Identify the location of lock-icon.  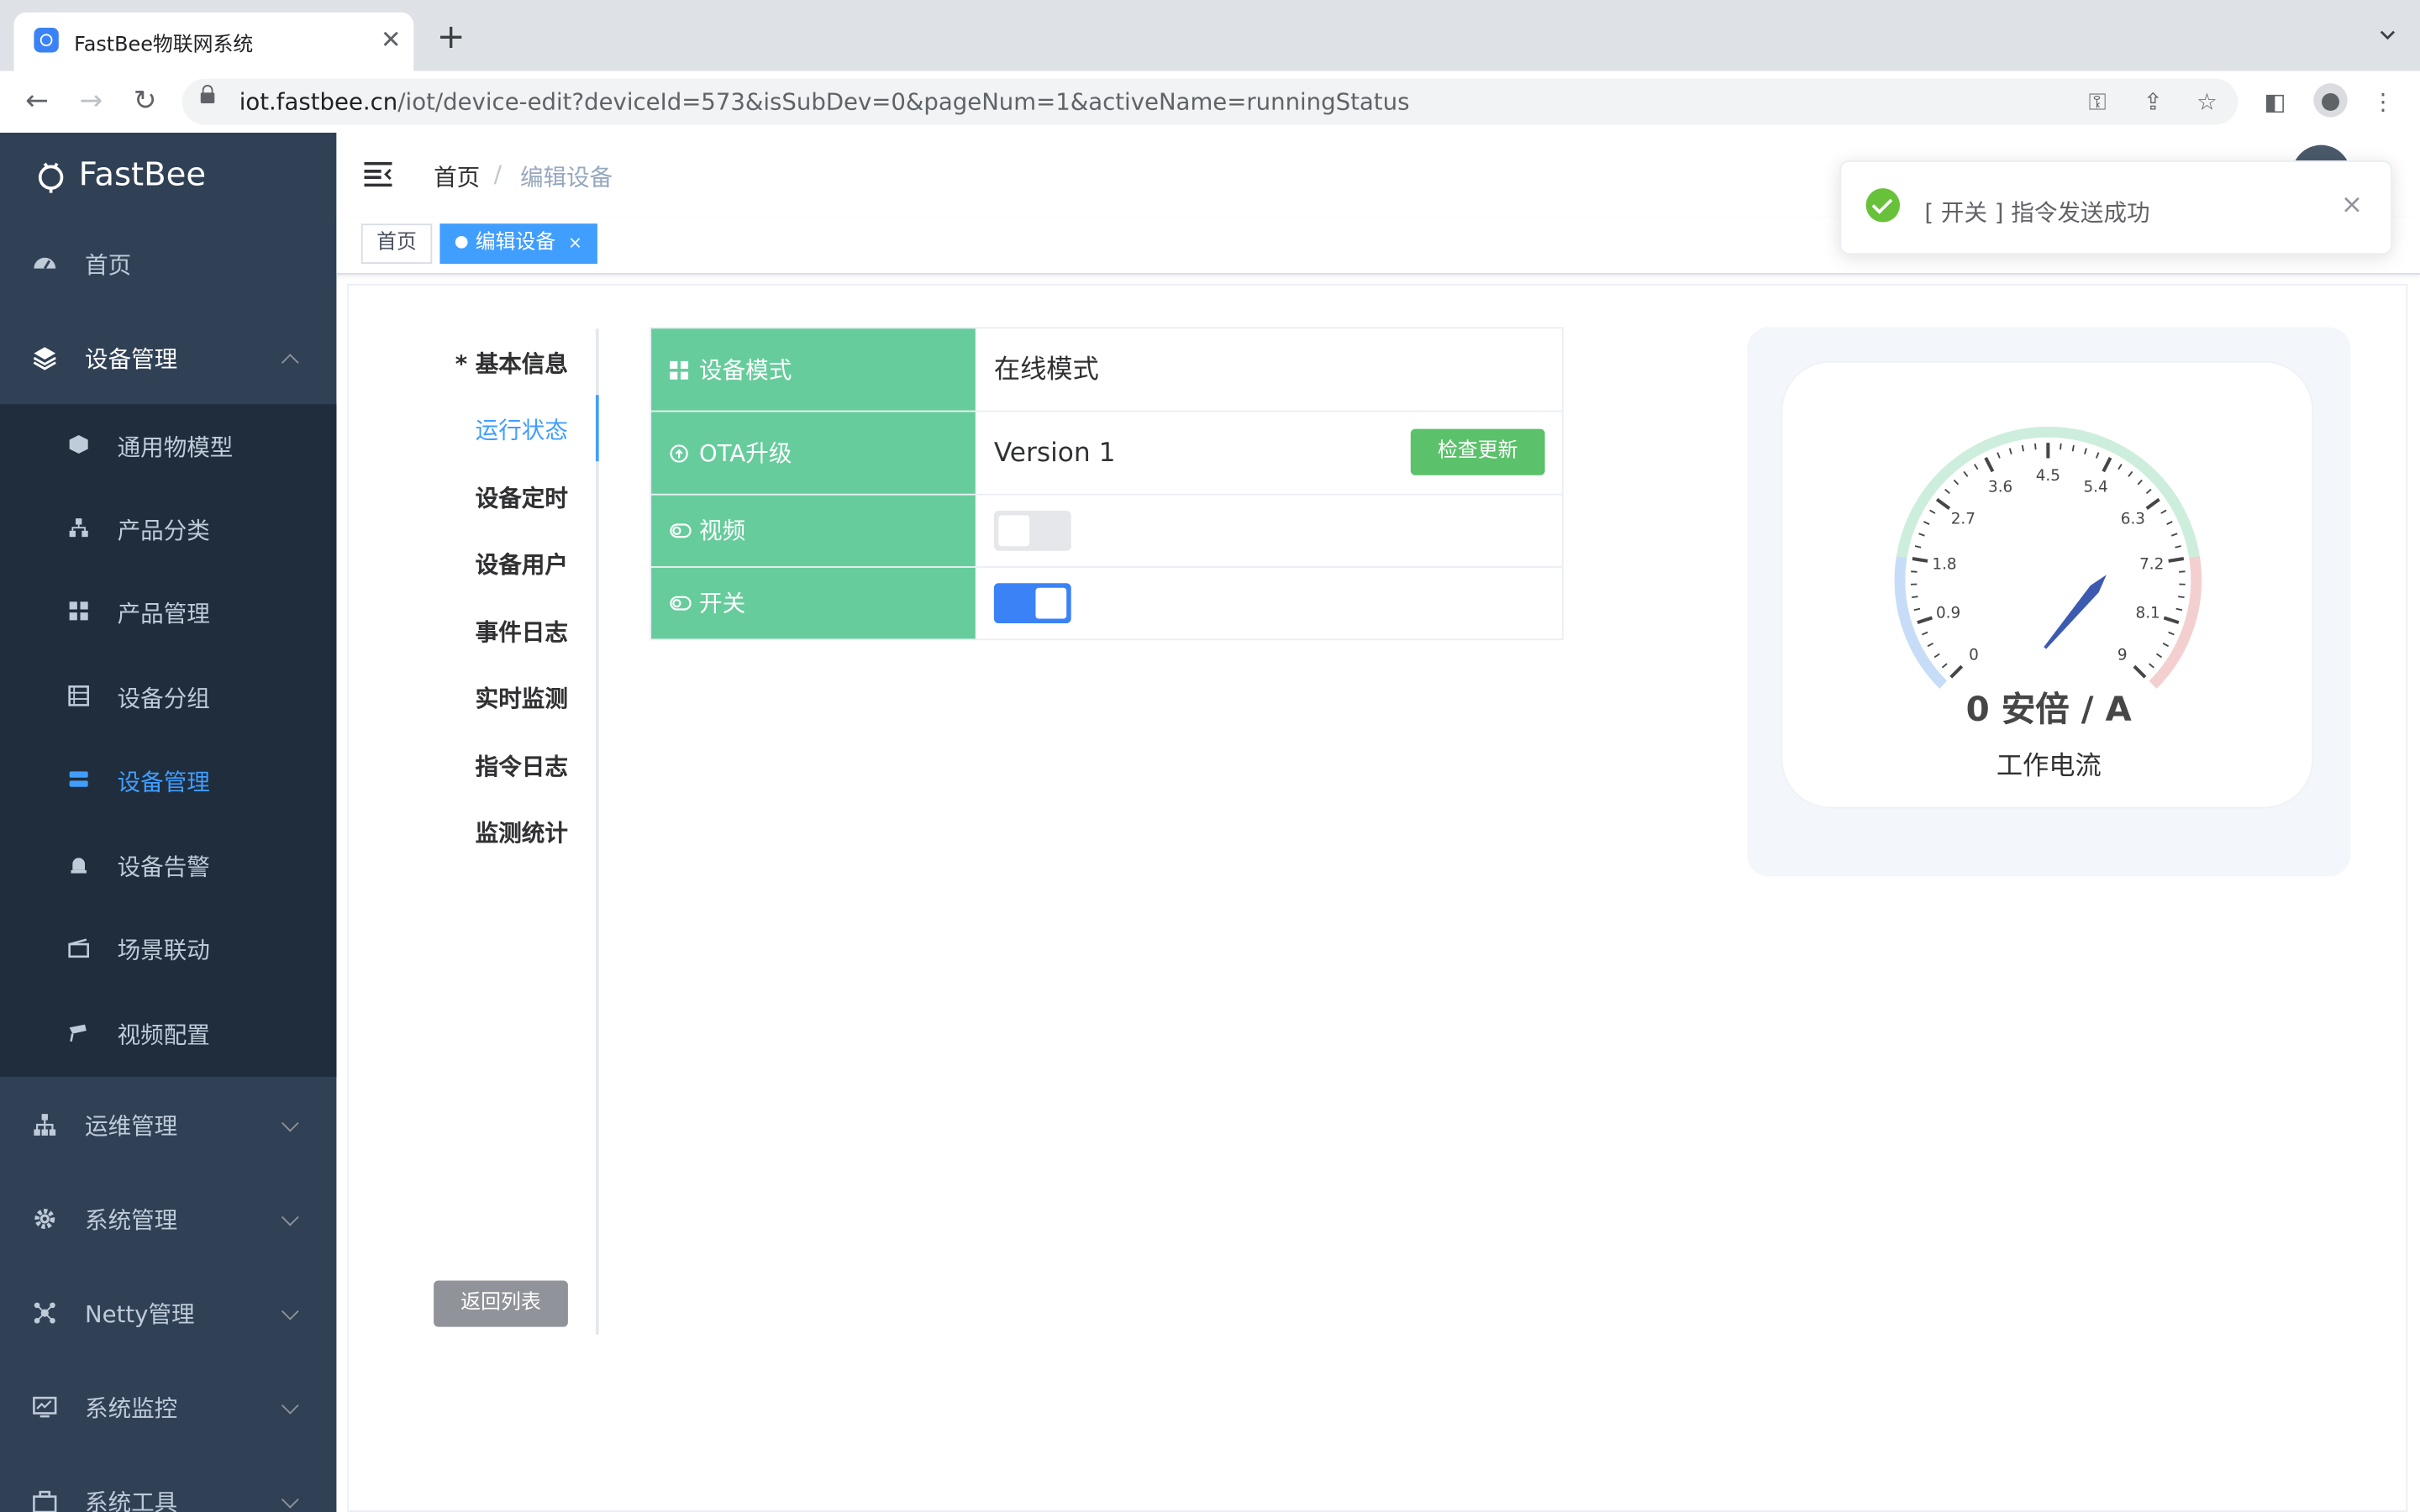
(207, 94).